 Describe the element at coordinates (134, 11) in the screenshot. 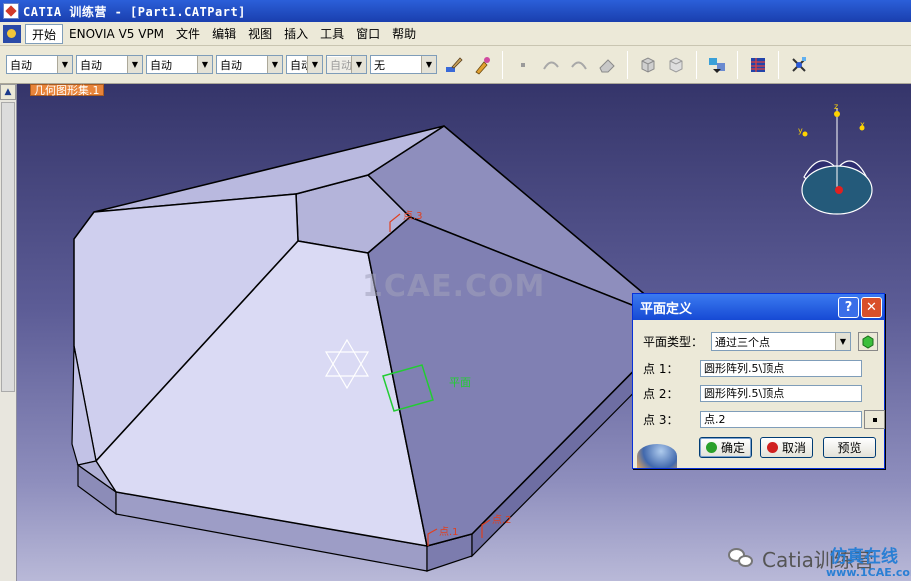

I see `window-title: CATIA 训练营 - [Part1.CATPart]` at that location.